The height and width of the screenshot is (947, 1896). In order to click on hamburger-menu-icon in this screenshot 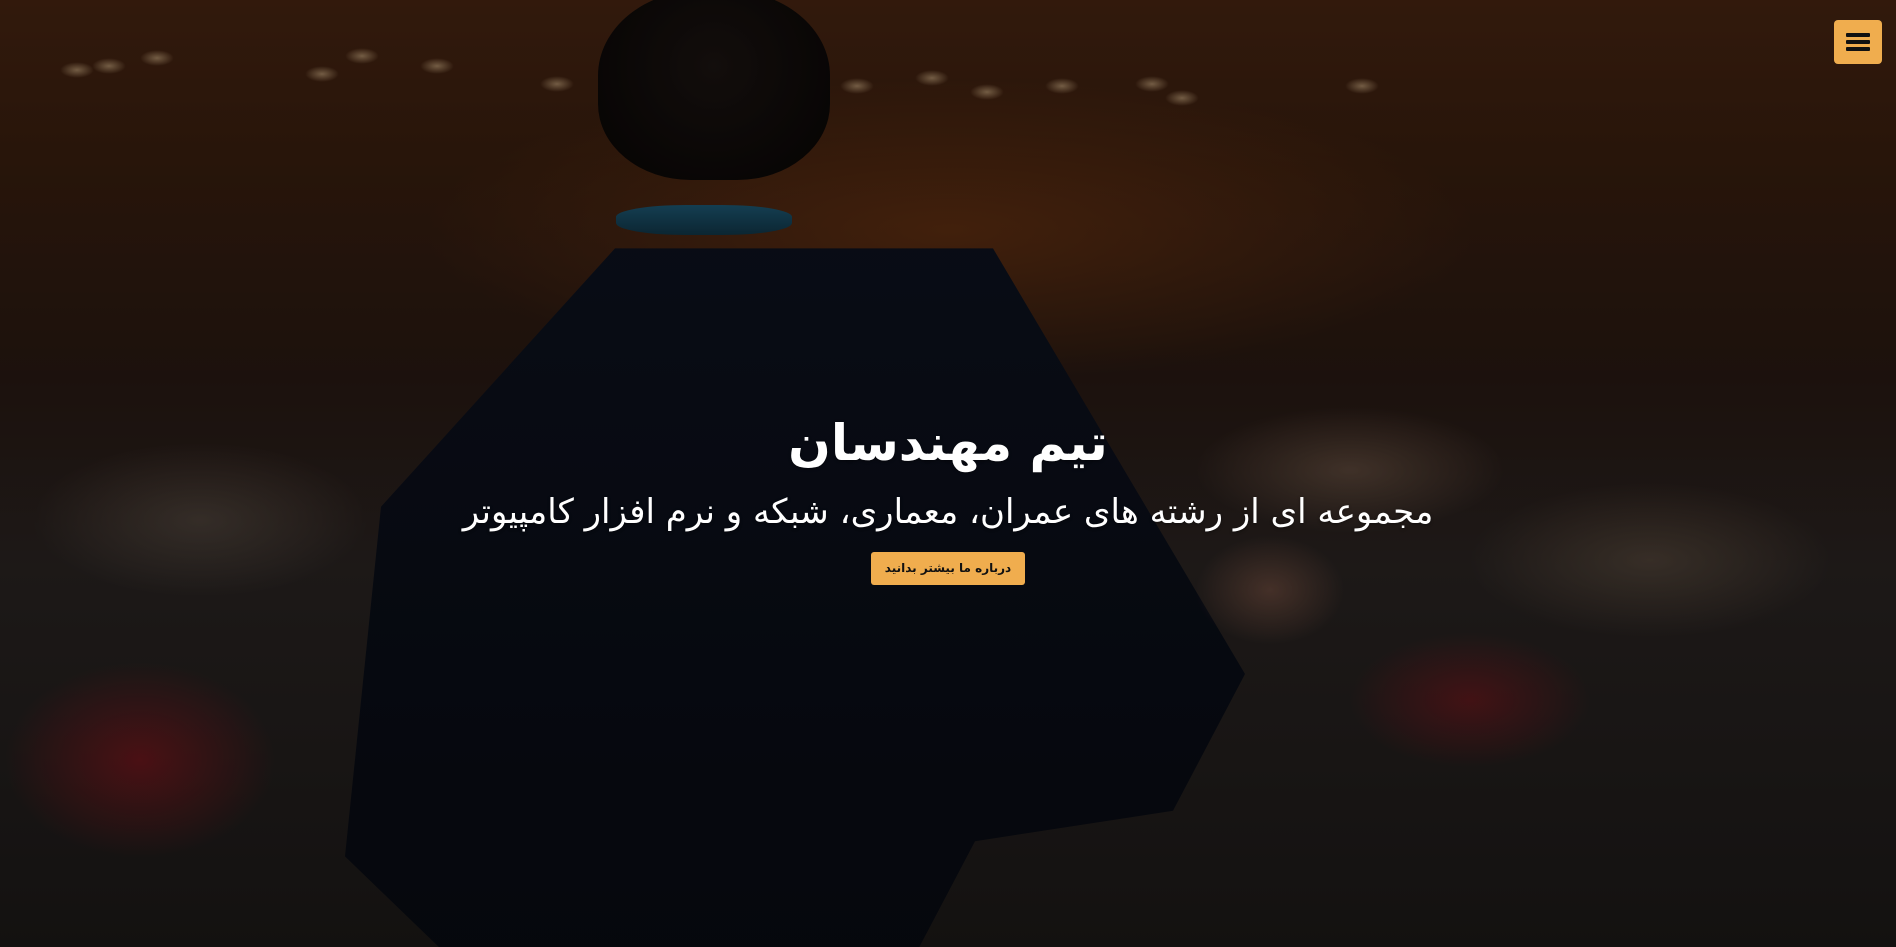, I will do `click(1858, 42)`.